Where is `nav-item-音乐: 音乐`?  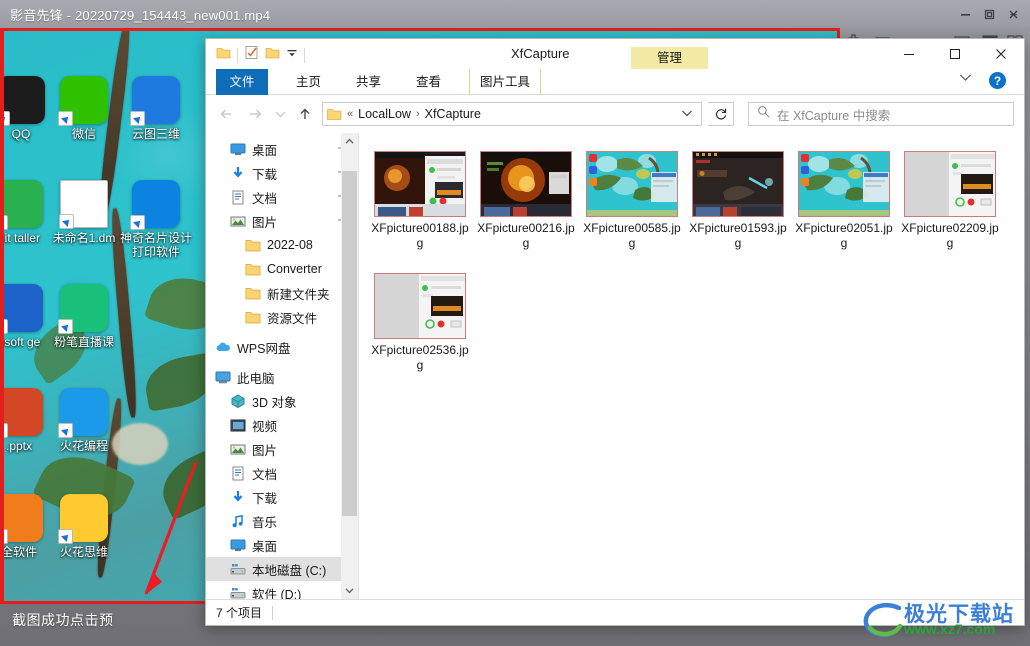 nav-item-音乐: 音乐 is located at coordinates (282, 521).